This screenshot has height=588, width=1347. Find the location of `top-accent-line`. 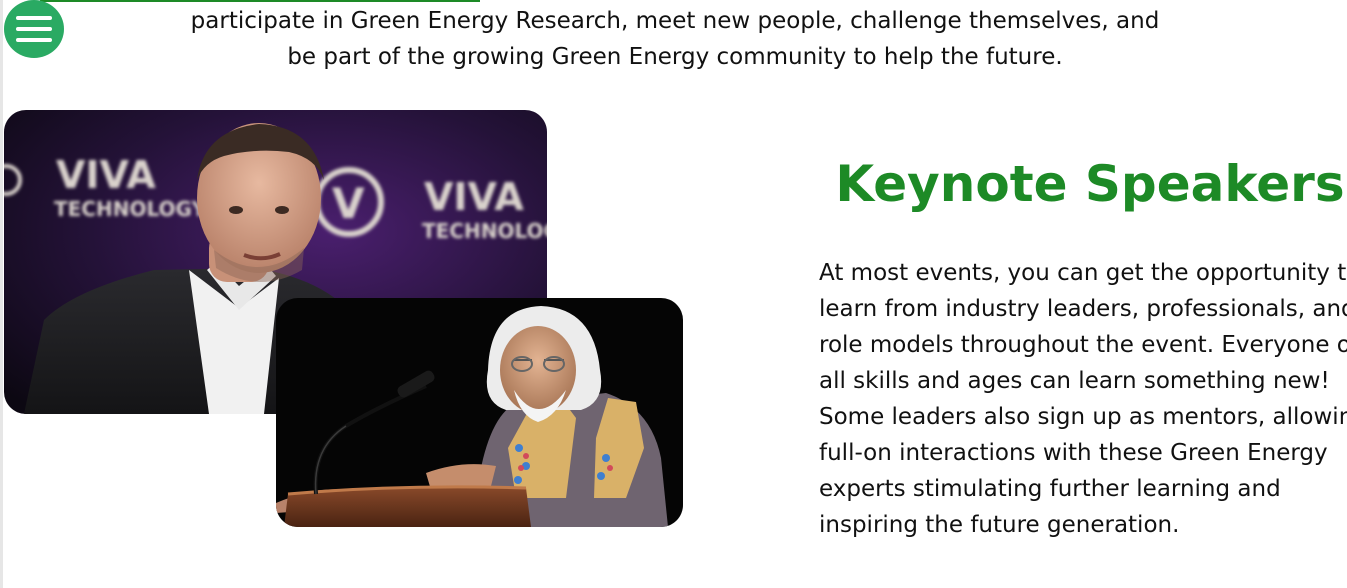

top-accent-line is located at coordinates (260, 1).